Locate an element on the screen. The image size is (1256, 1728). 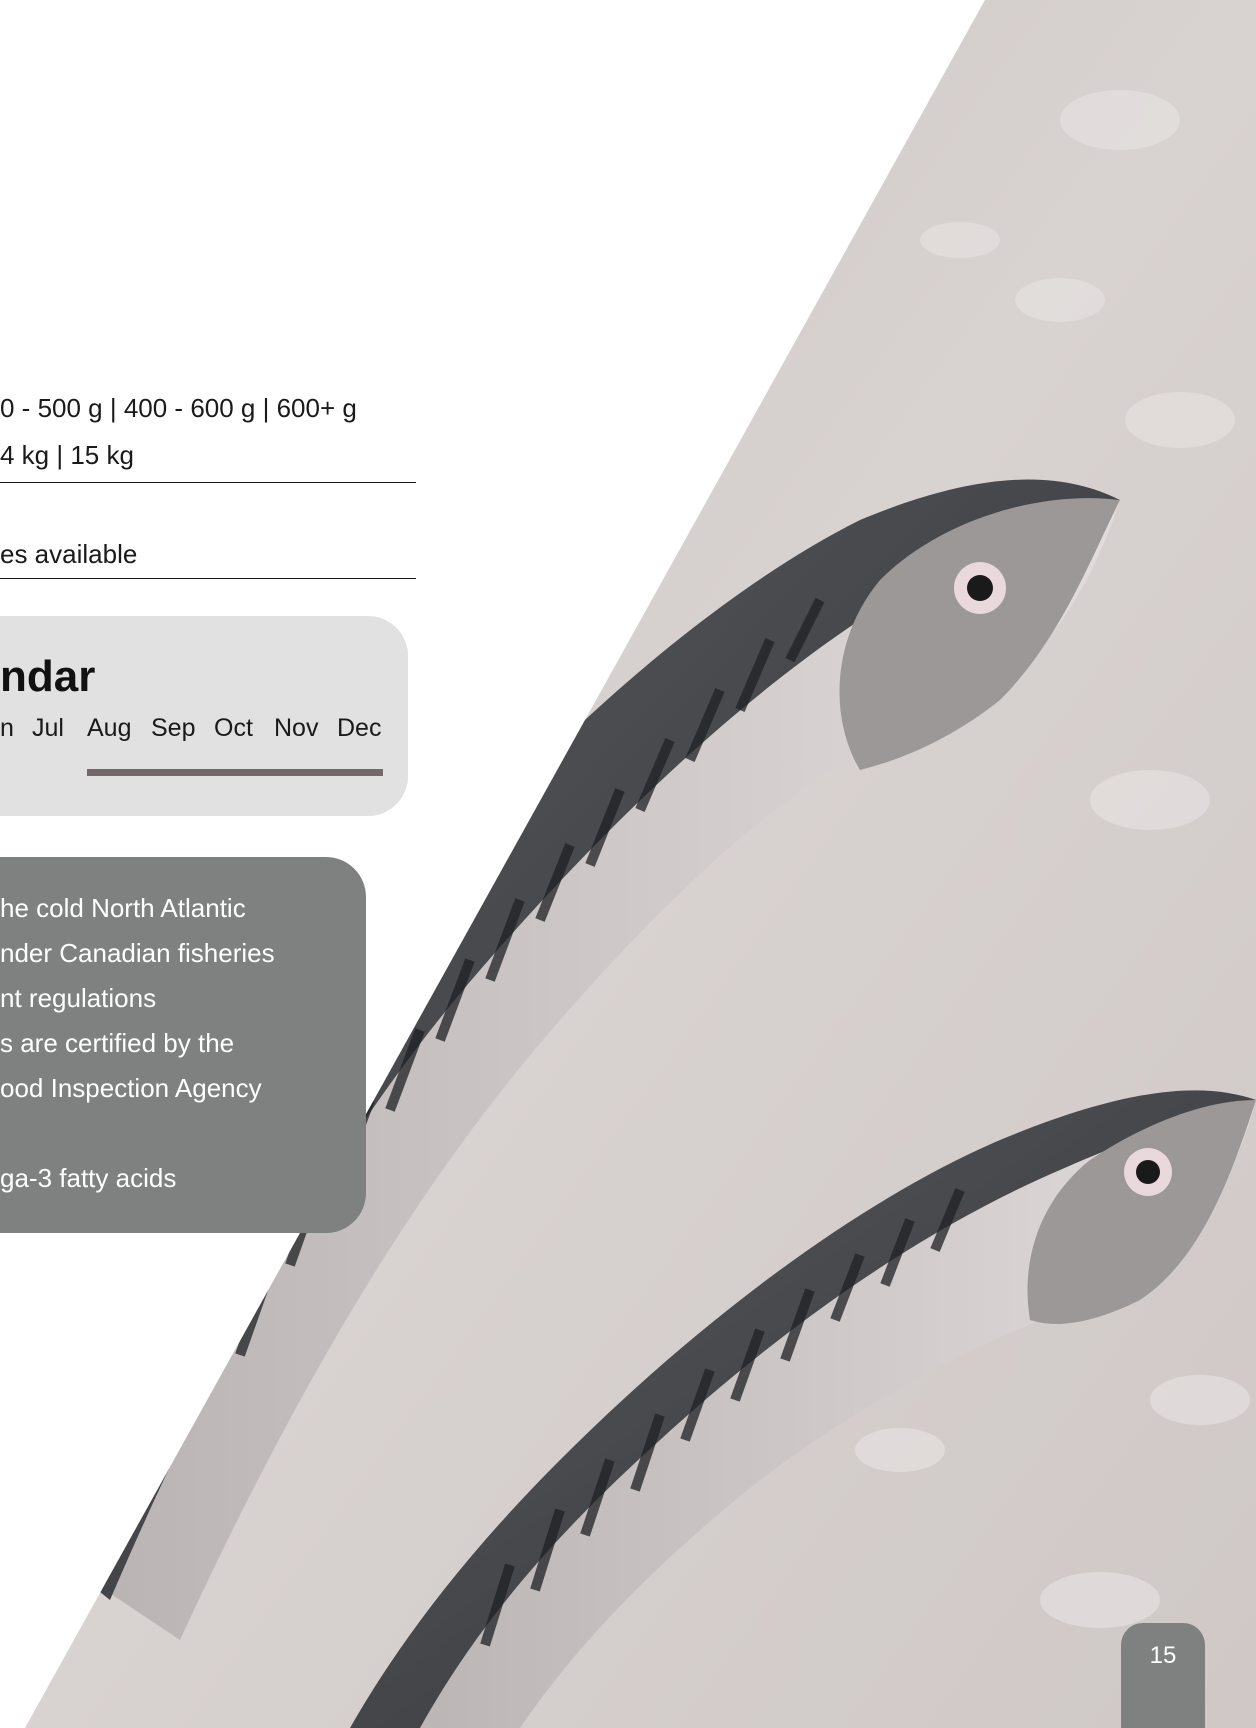
month-label: Dec is located at coordinates (359, 728).